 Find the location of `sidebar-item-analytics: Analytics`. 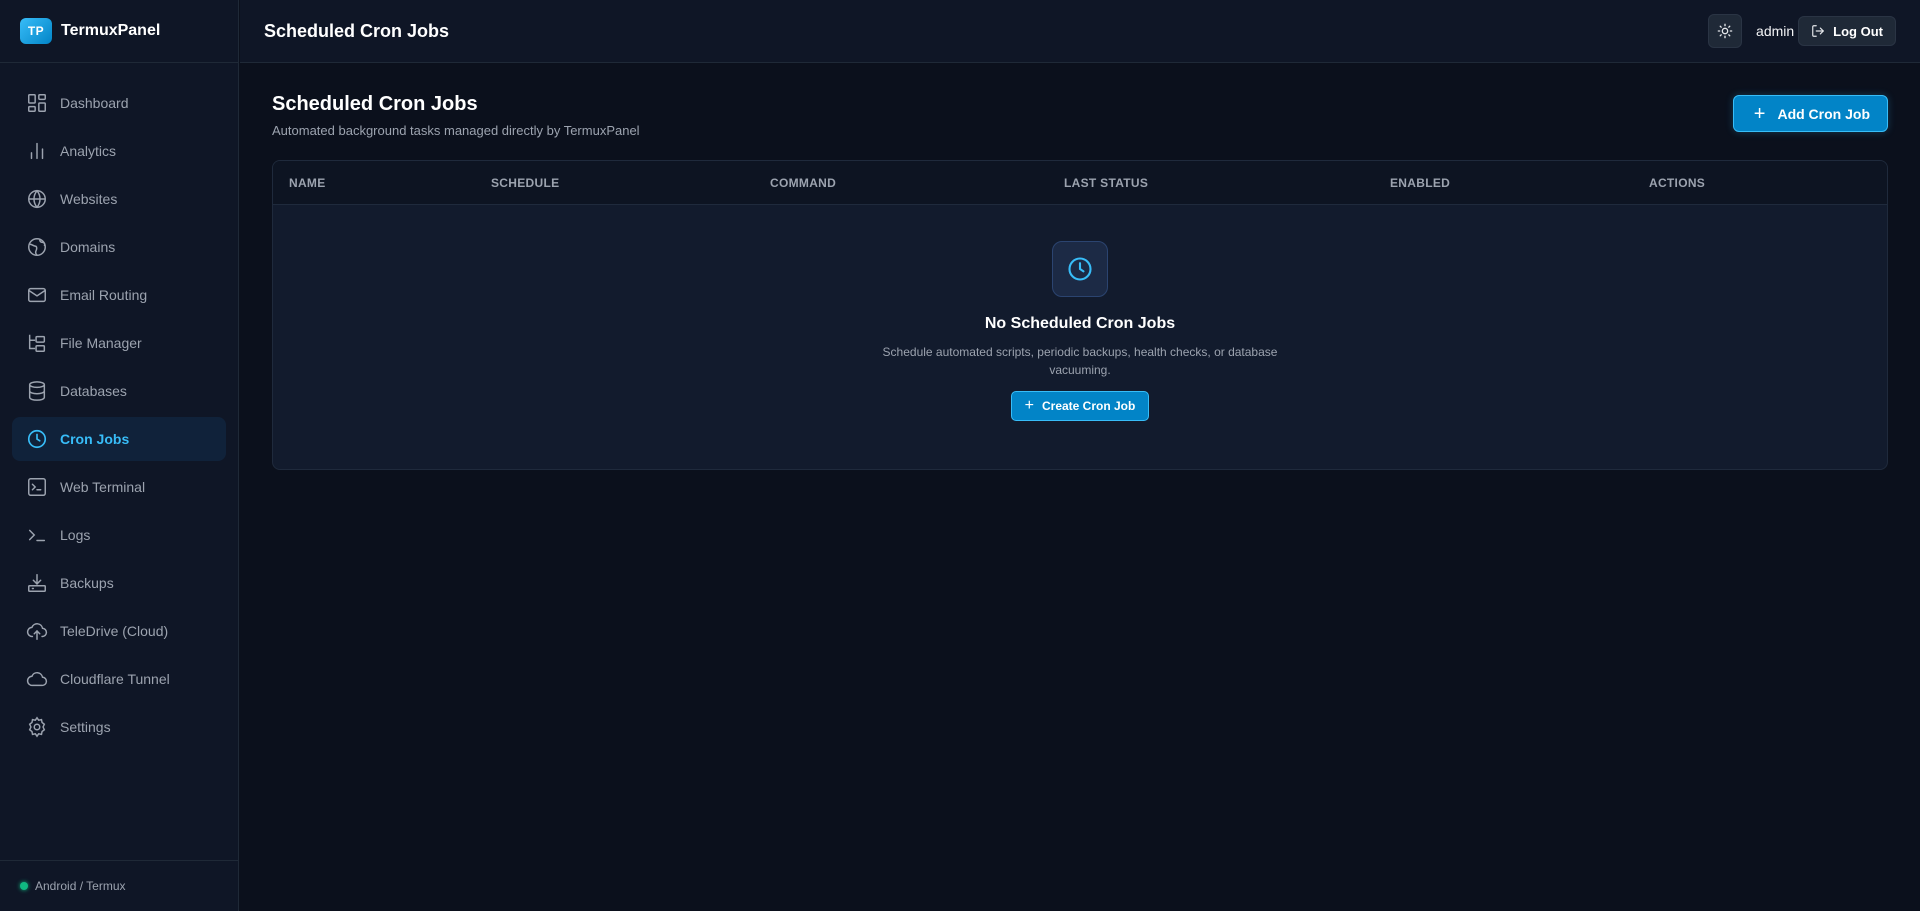

sidebar-item-analytics: Analytics is located at coordinates (119, 151).